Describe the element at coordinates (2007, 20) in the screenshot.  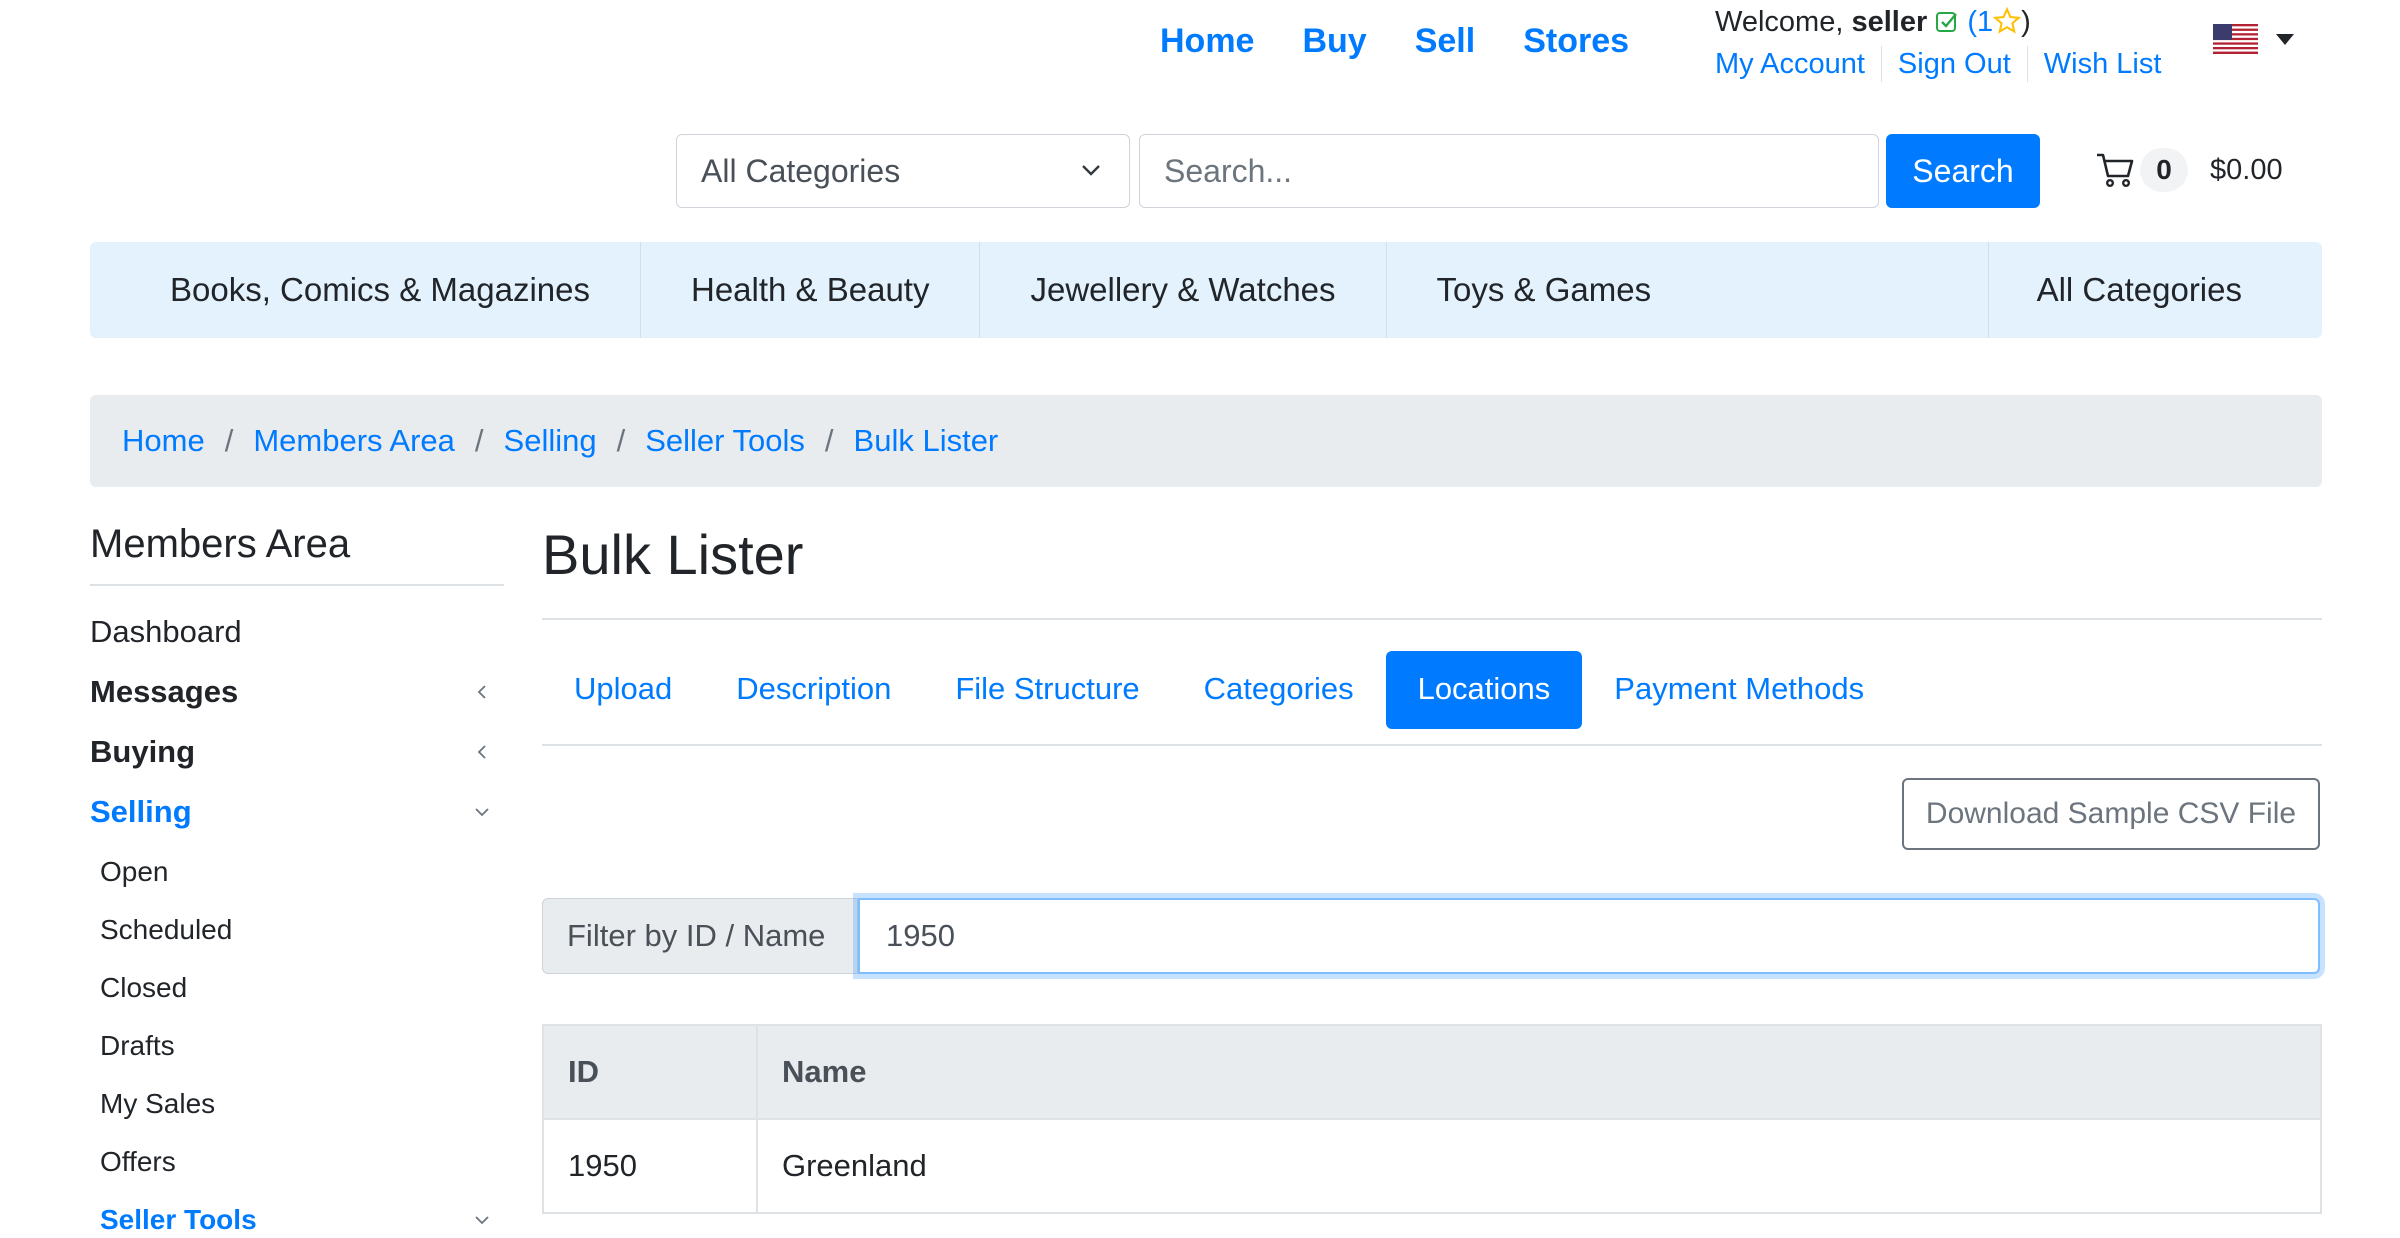
I see `star-icon` at that location.